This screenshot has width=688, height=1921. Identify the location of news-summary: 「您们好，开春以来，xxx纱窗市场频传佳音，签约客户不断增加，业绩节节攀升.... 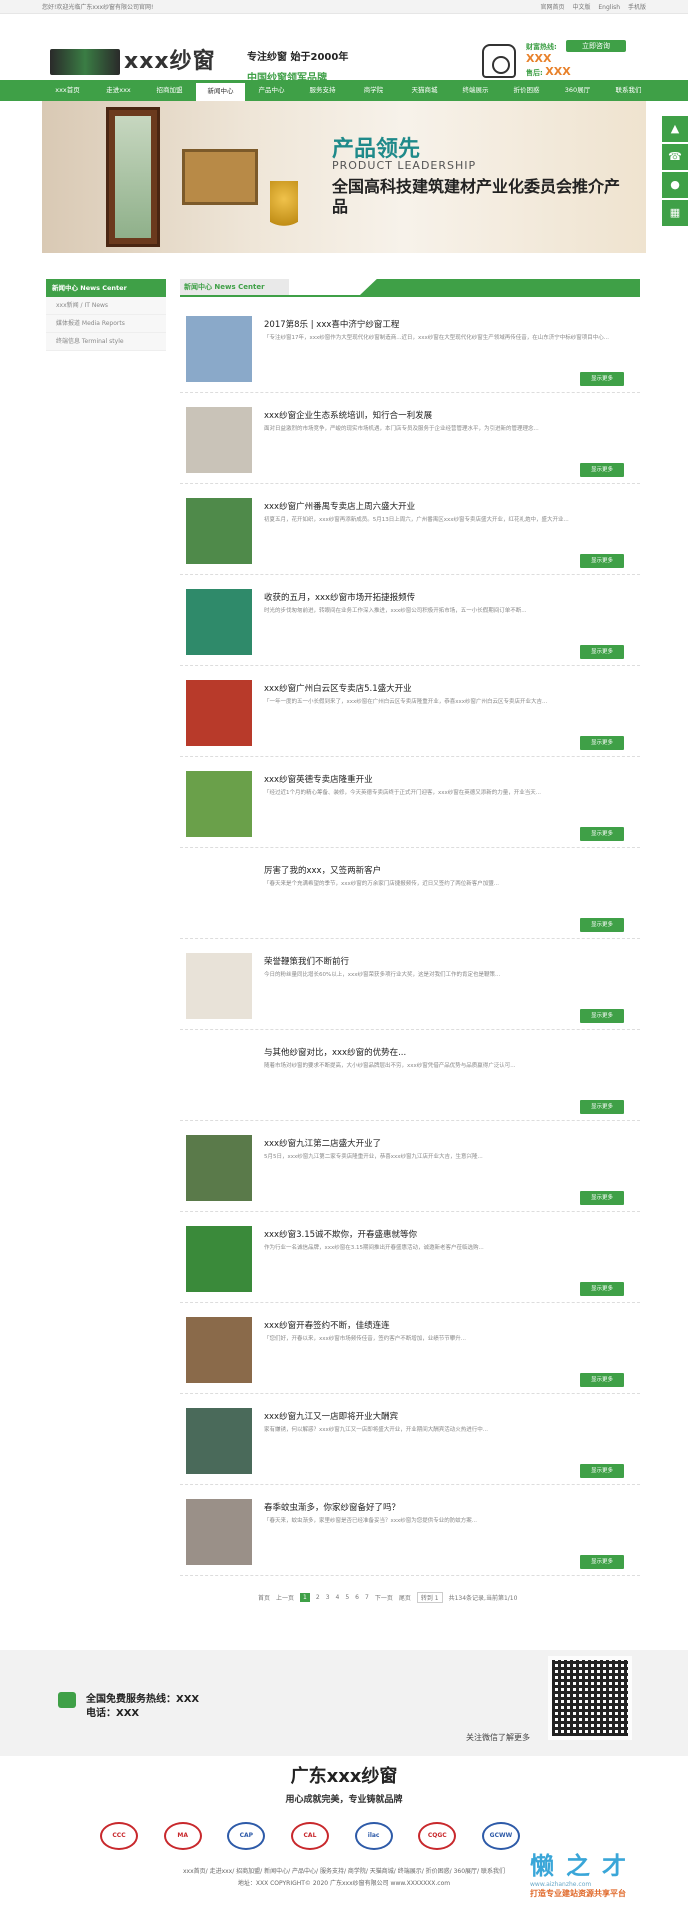
(365, 1339).